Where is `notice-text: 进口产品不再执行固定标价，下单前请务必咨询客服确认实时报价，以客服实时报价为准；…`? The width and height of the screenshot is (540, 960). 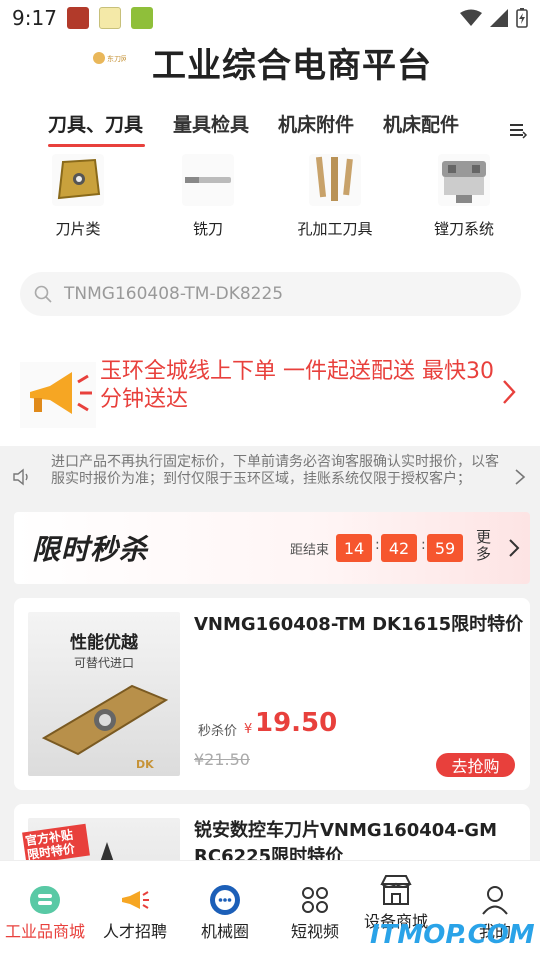
notice-text: 进口产品不再执行固定标价，下单前请务必咨询客服确认实时报价，以客服实时报价为准；… is located at coordinates (275, 470).